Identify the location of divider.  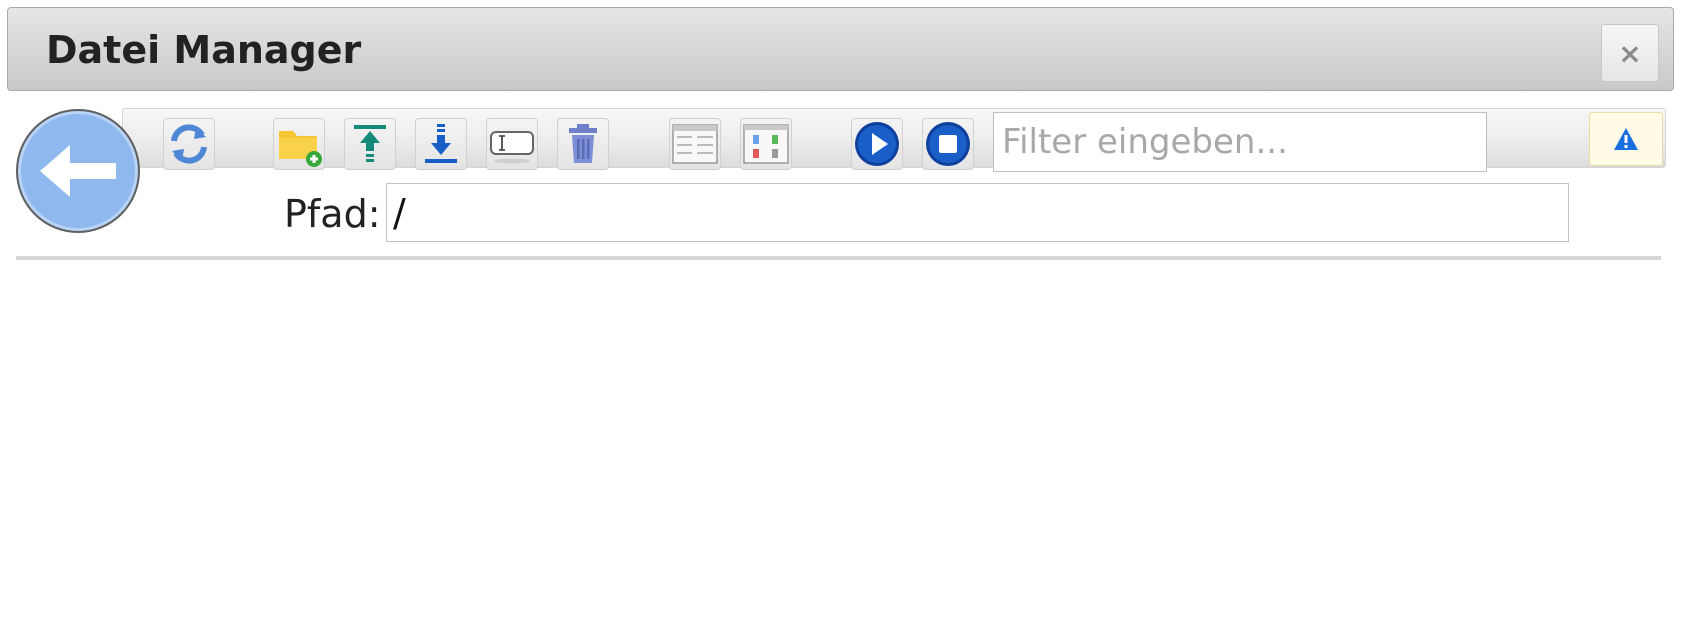
(838, 258).